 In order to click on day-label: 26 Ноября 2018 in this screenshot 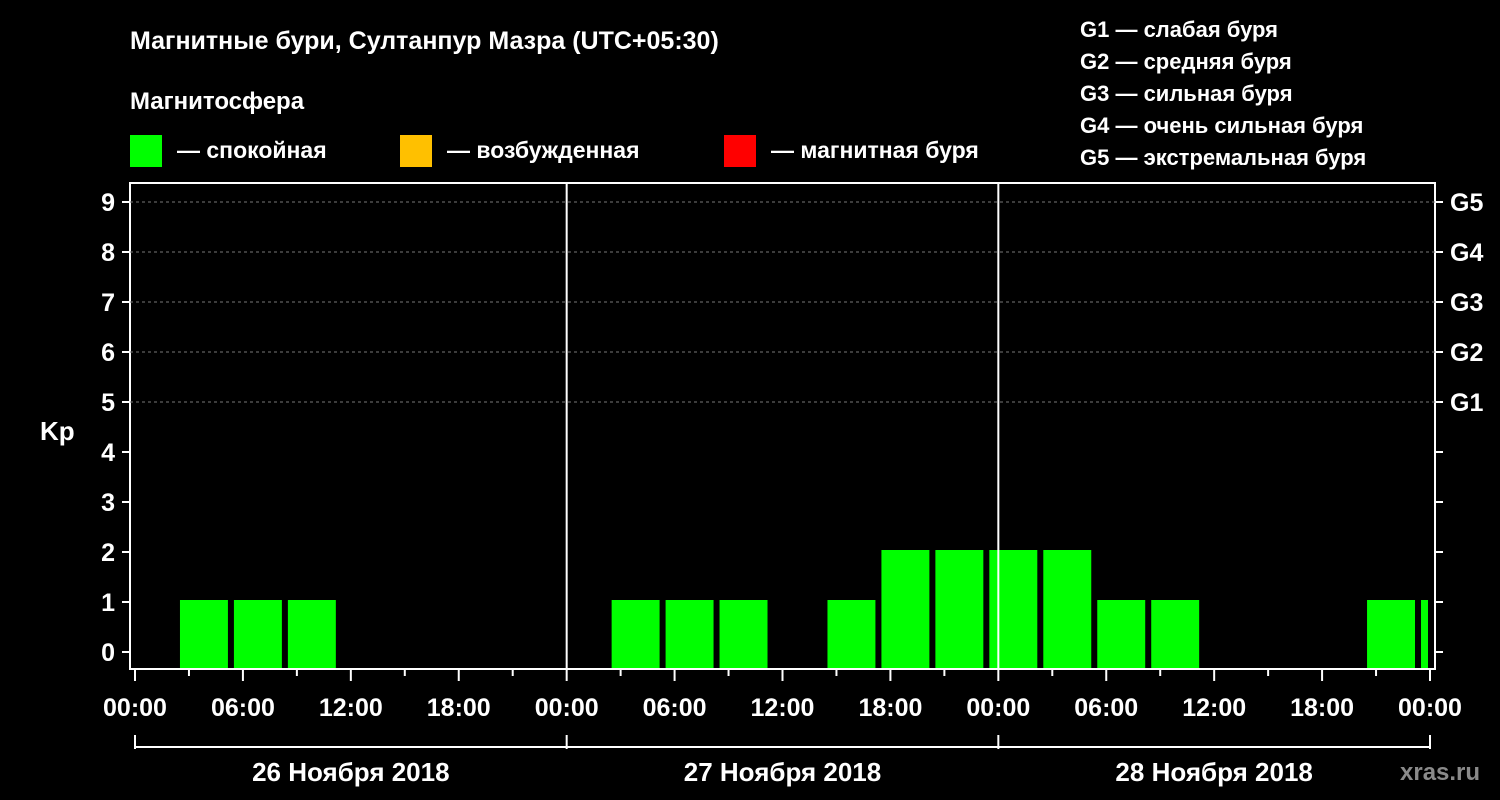, I will do `click(350, 772)`.